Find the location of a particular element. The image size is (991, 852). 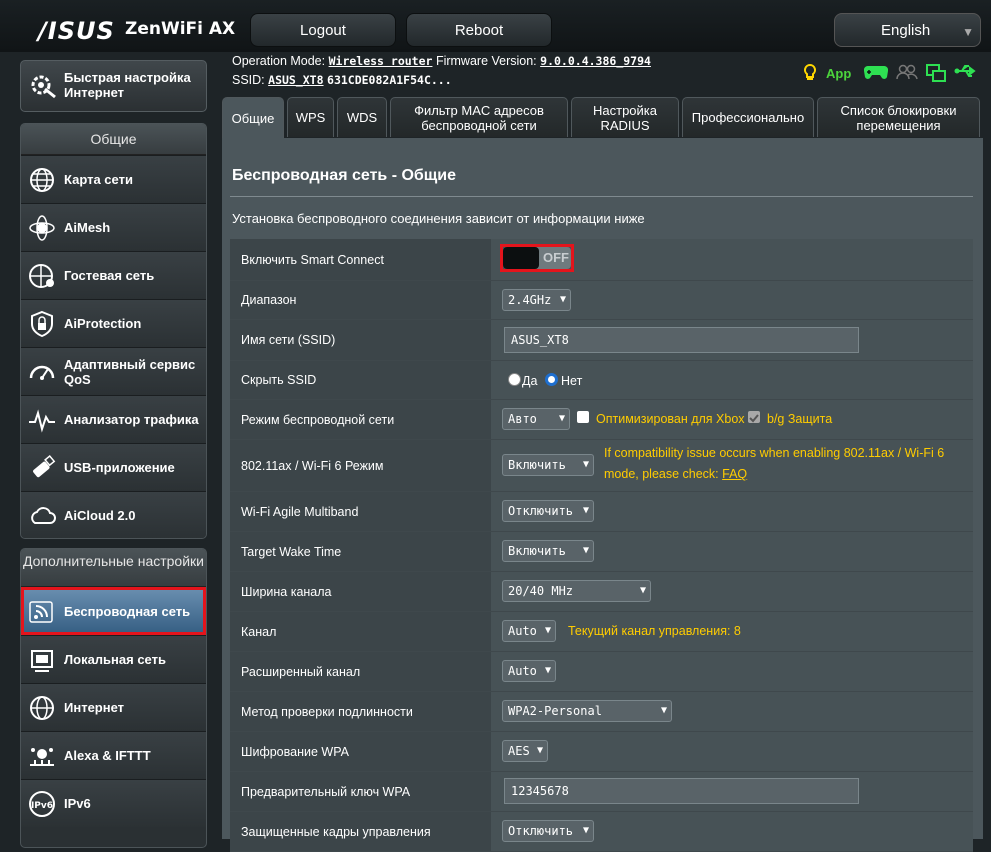

operation-mode-label: Operation Mode: is located at coordinates (279, 61).